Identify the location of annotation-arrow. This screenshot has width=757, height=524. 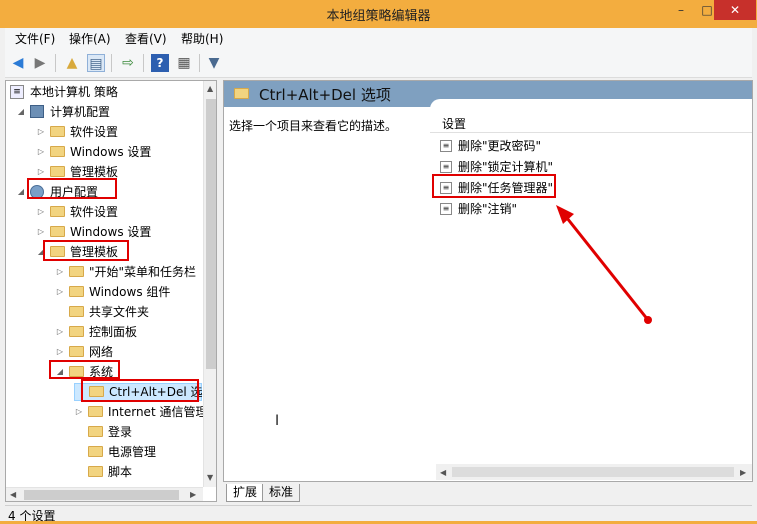
(604, 264).